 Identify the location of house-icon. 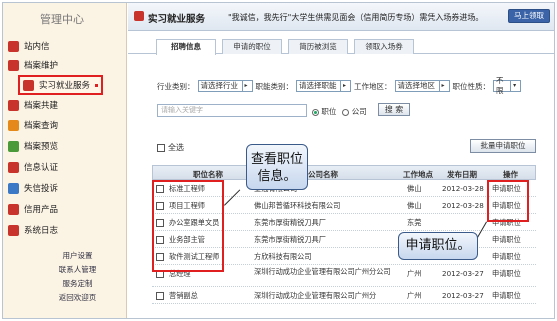
(28, 85).